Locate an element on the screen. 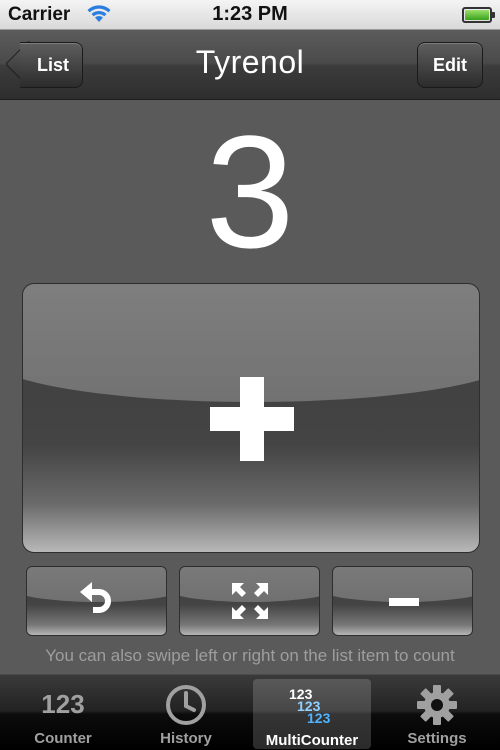  navigation-bar: List Tyrenol Edit is located at coordinates (250, 65).